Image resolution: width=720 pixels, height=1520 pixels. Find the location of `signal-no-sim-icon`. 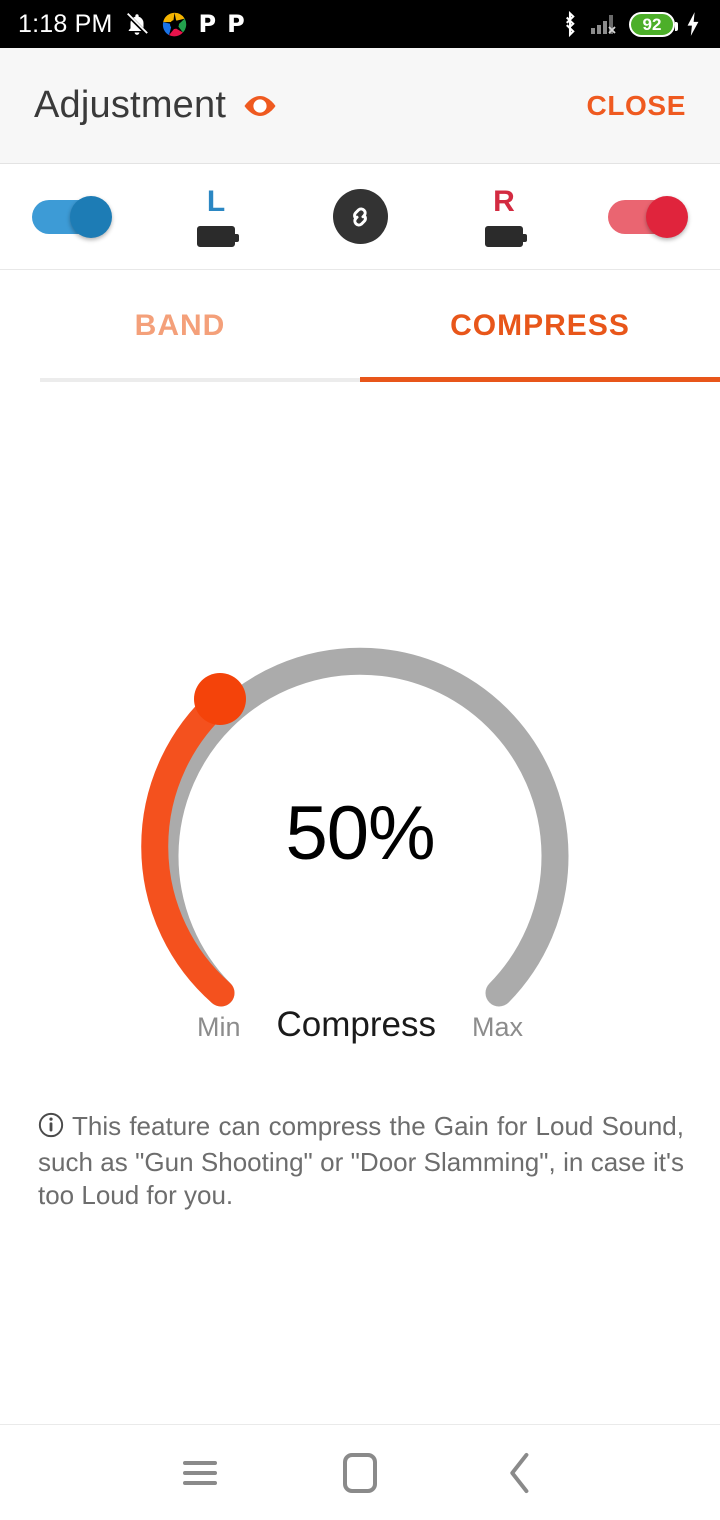

signal-no-sim-icon is located at coordinates (605, 24).